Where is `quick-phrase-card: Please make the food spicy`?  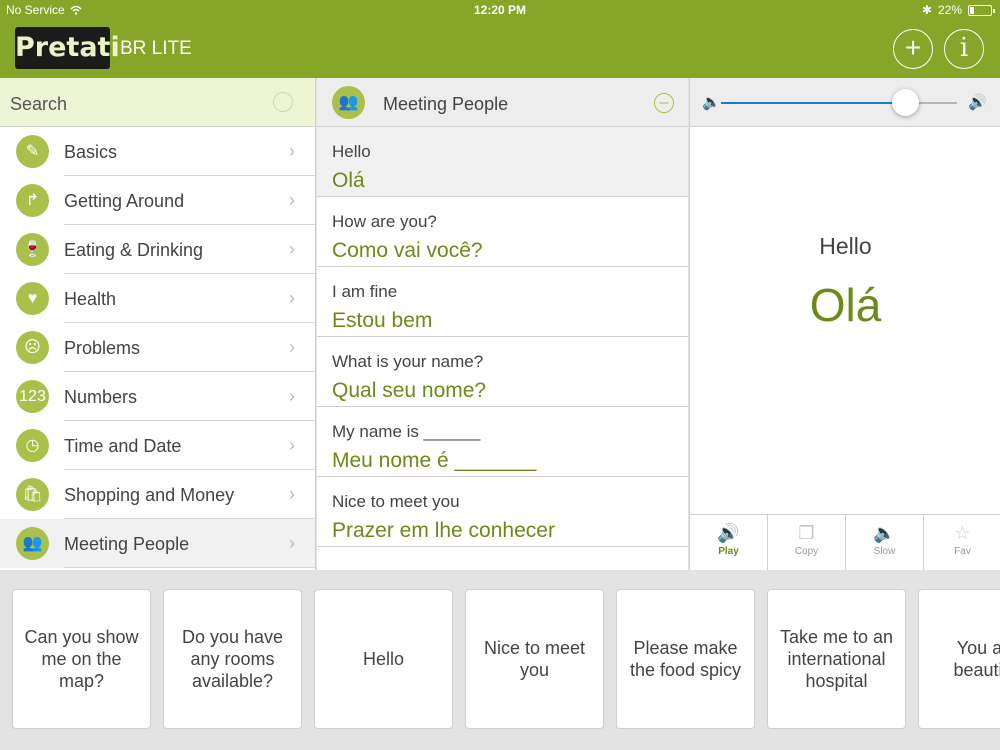
quick-phrase-card: Please make the food spicy is located at coordinates (685, 659).